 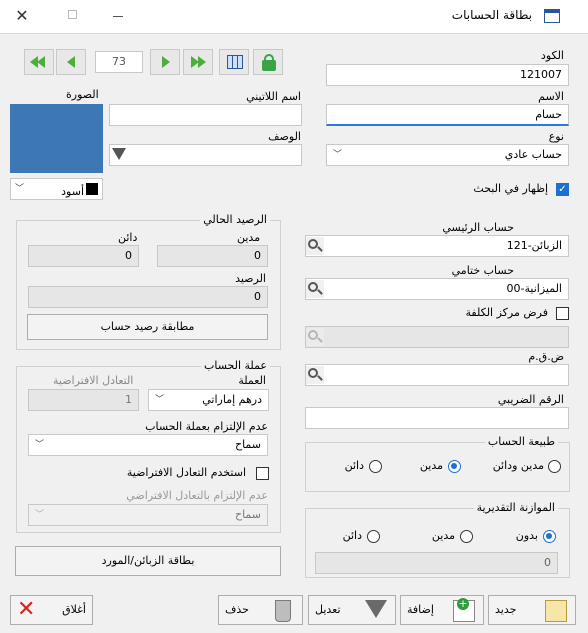 What do you see at coordinates (521, 441) in the screenshot?
I see `nature-group-title: طبيعة الحساب` at bounding box center [521, 441].